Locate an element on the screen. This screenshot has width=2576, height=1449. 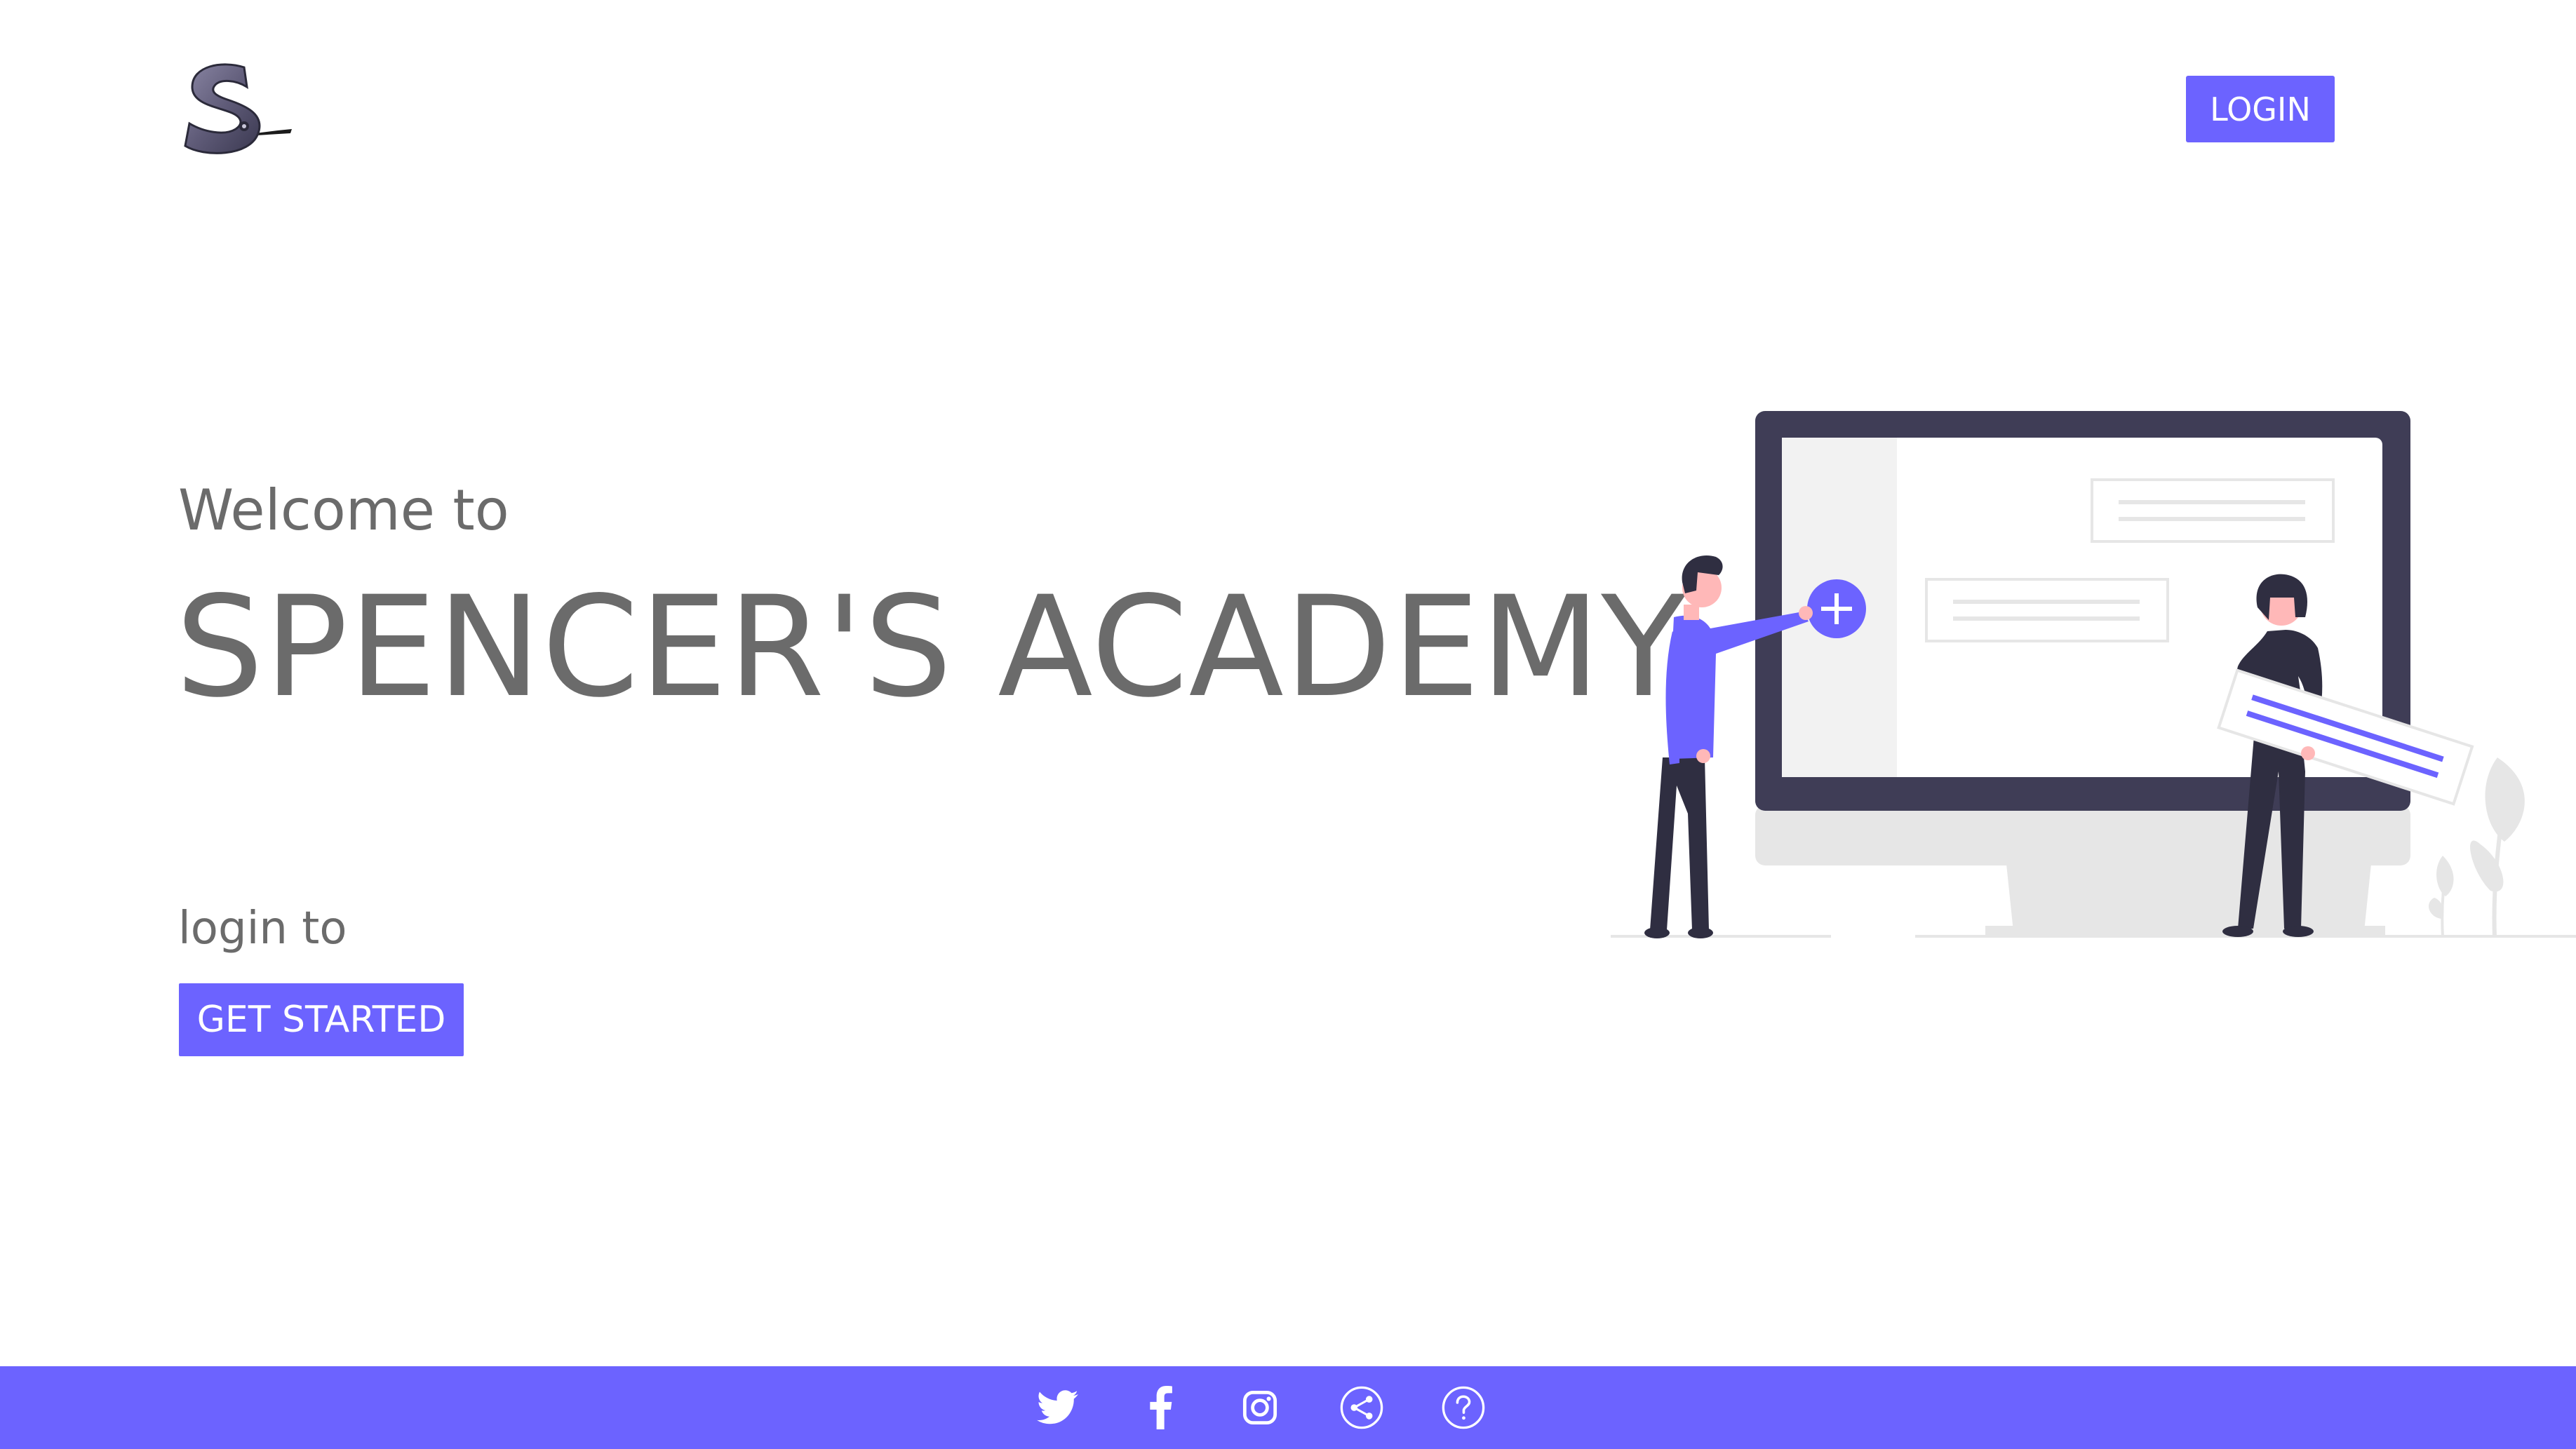
page-title: SPENCER'S ACADEMY is located at coordinates (931, 647).